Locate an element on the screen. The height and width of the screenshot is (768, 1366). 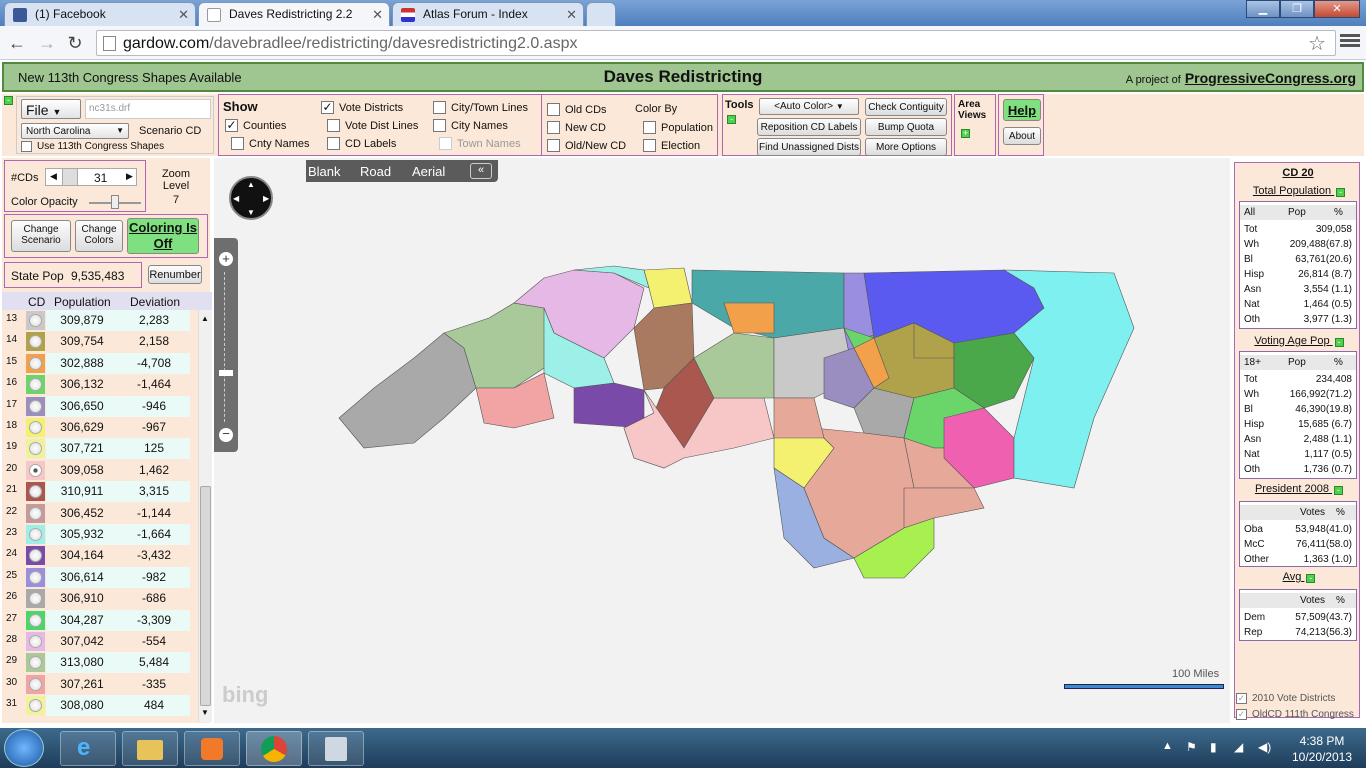
cds-stepper: ◀ 31 ▶ is located at coordinates (91, 177).